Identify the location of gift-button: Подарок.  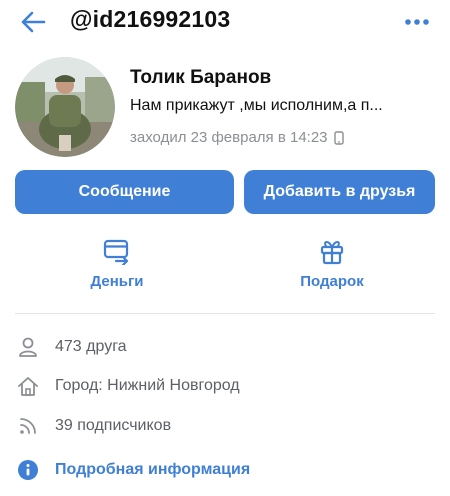
(332, 266).